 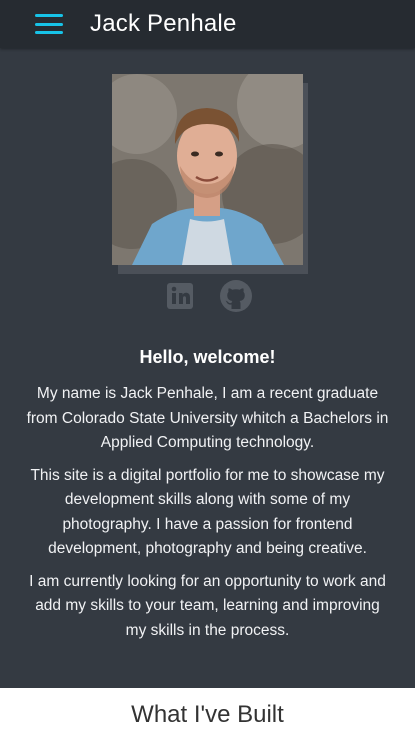 I want to click on built-section: What I've Built, so click(x=207, y=712).